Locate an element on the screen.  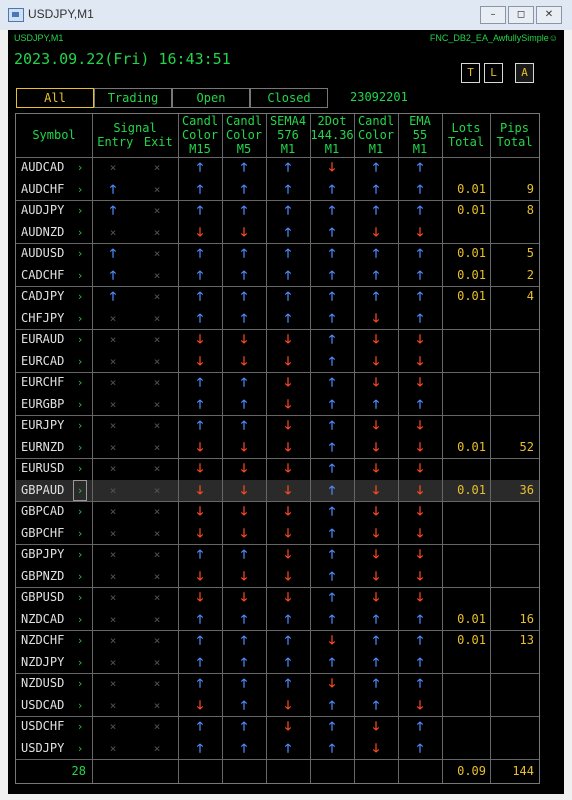
window-titlebar: USDJPY,M1 – ◻ ✕ is located at coordinates (286, 15).